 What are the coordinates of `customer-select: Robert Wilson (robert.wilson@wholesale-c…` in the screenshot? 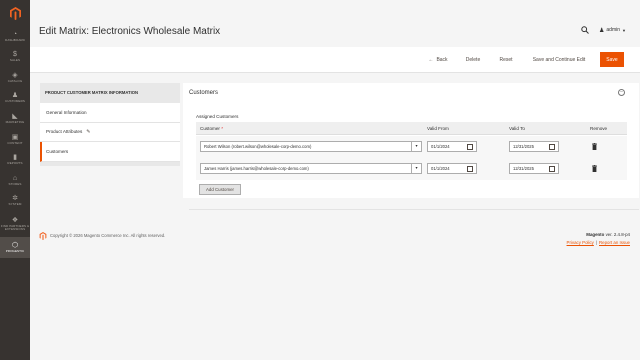 It's located at (311, 146).